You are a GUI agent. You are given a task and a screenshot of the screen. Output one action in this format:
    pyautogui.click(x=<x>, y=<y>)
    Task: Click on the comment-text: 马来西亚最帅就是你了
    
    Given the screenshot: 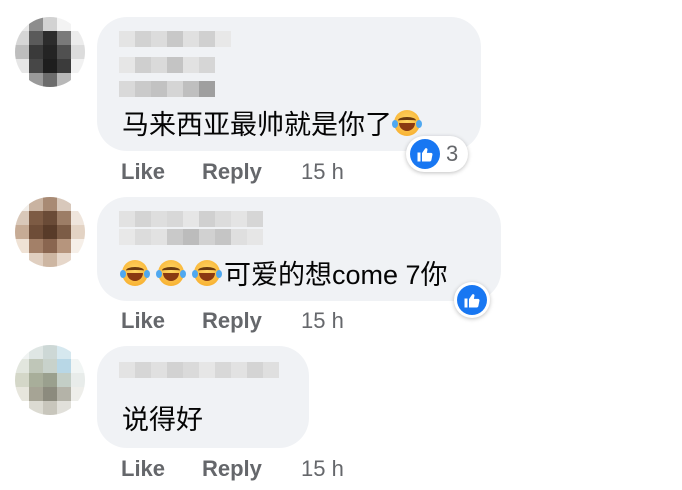 What is the action you would take?
    pyautogui.click(x=257, y=125)
    